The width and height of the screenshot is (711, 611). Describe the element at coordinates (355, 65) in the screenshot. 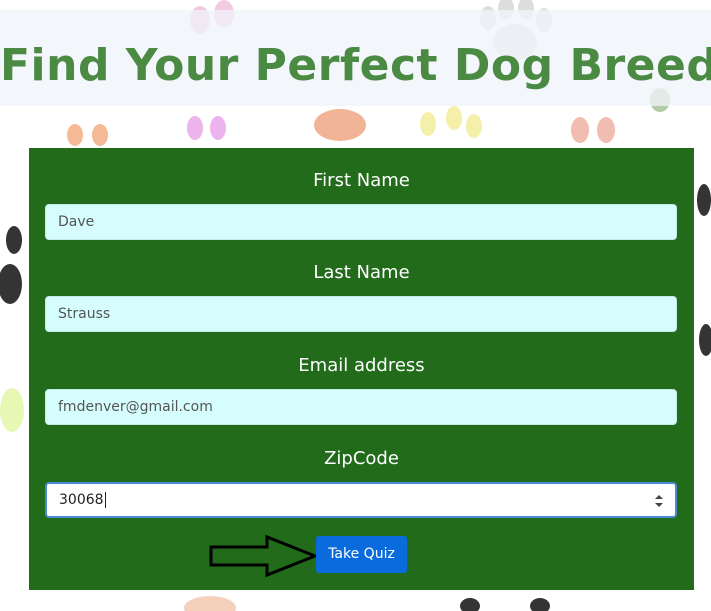

I see `page-title: Find Your Perfect Dog Breed` at that location.